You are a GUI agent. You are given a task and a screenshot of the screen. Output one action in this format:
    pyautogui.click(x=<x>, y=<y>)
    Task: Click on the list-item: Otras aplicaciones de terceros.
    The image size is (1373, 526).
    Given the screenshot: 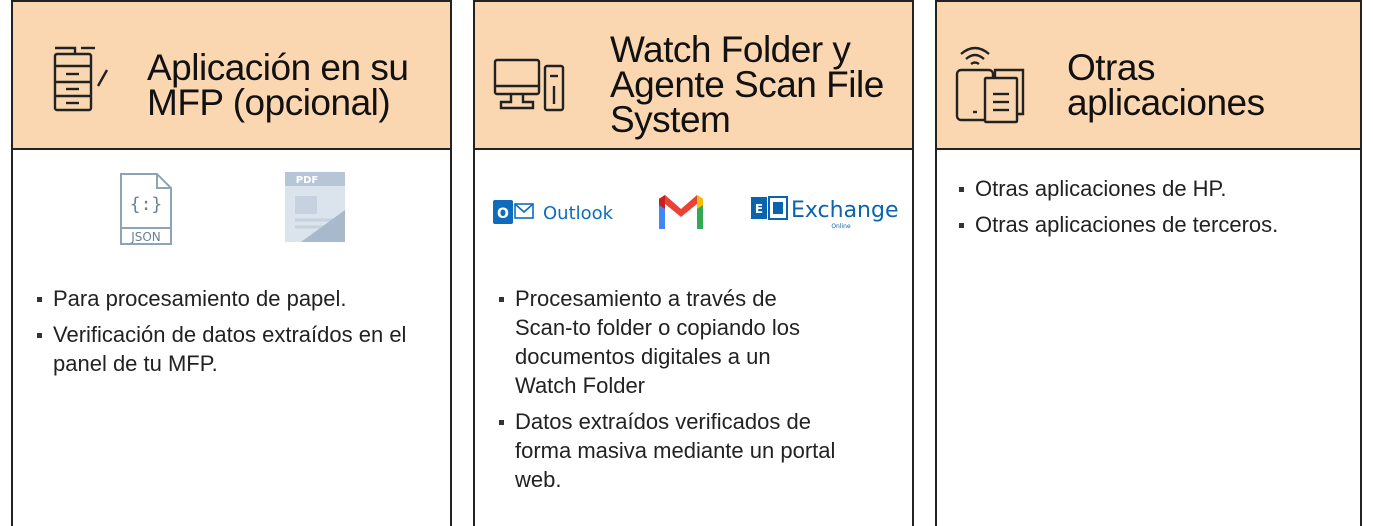 What is the action you would take?
    pyautogui.click(x=1157, y=224)
    